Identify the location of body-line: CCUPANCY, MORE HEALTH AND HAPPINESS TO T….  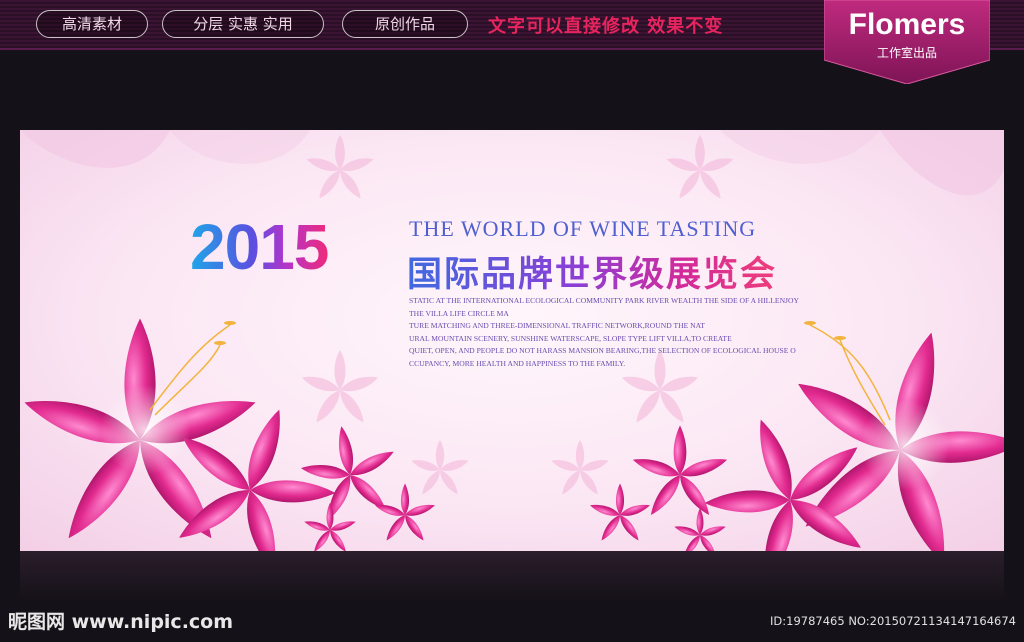
(517, 363).